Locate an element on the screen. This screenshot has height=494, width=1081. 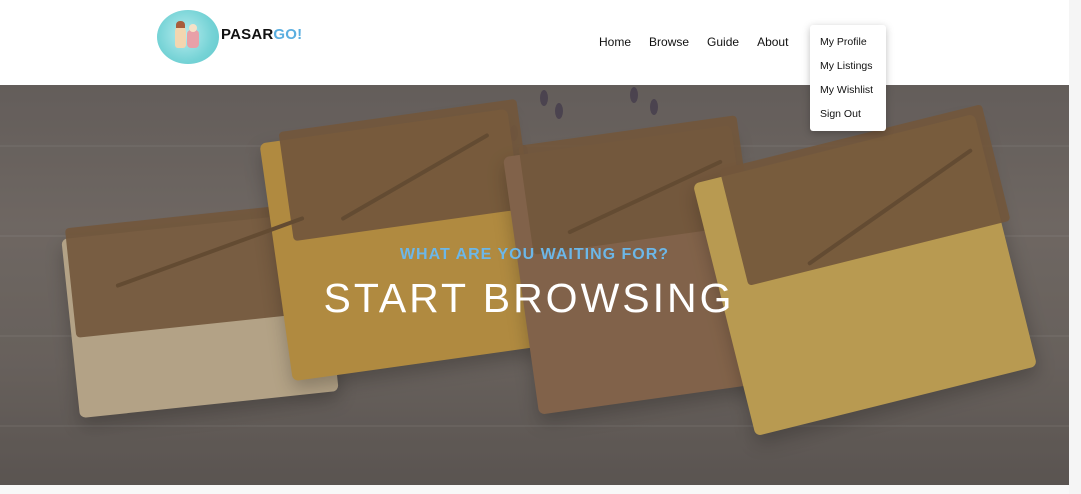
menu-item-sign-out: Sign Out is located at coordinates (848, 120).